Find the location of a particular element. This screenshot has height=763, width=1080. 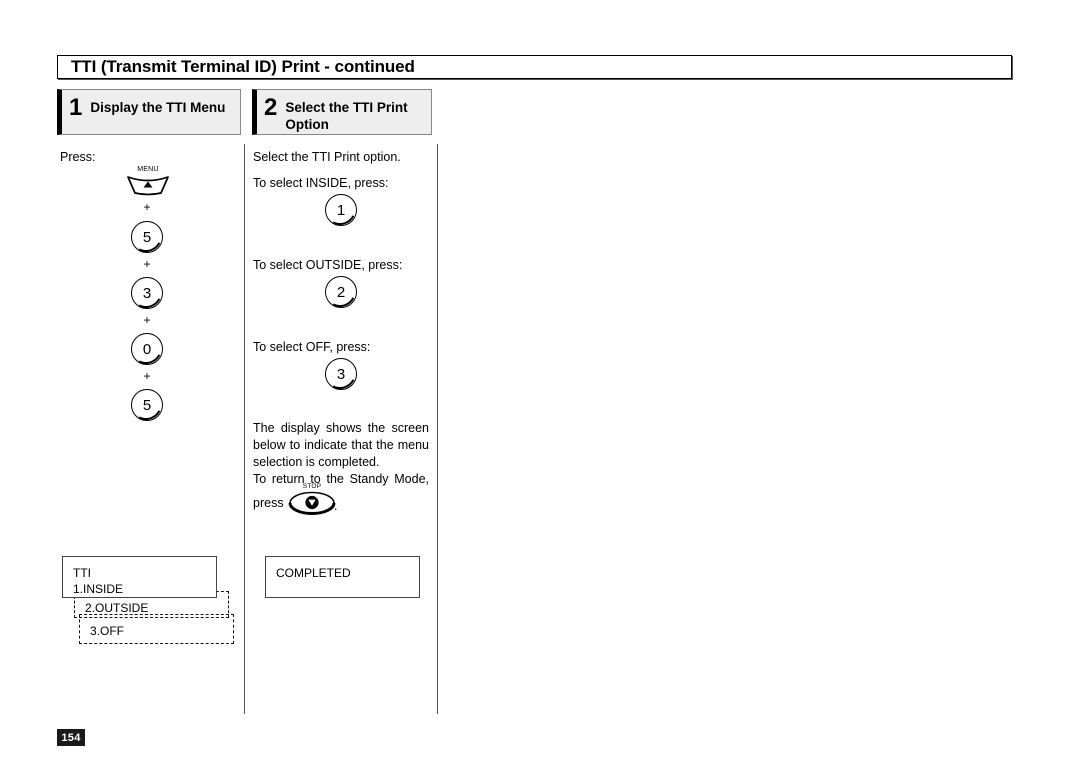

lcd-display-completed: COMPLETED is located at coordinates (342, 577).